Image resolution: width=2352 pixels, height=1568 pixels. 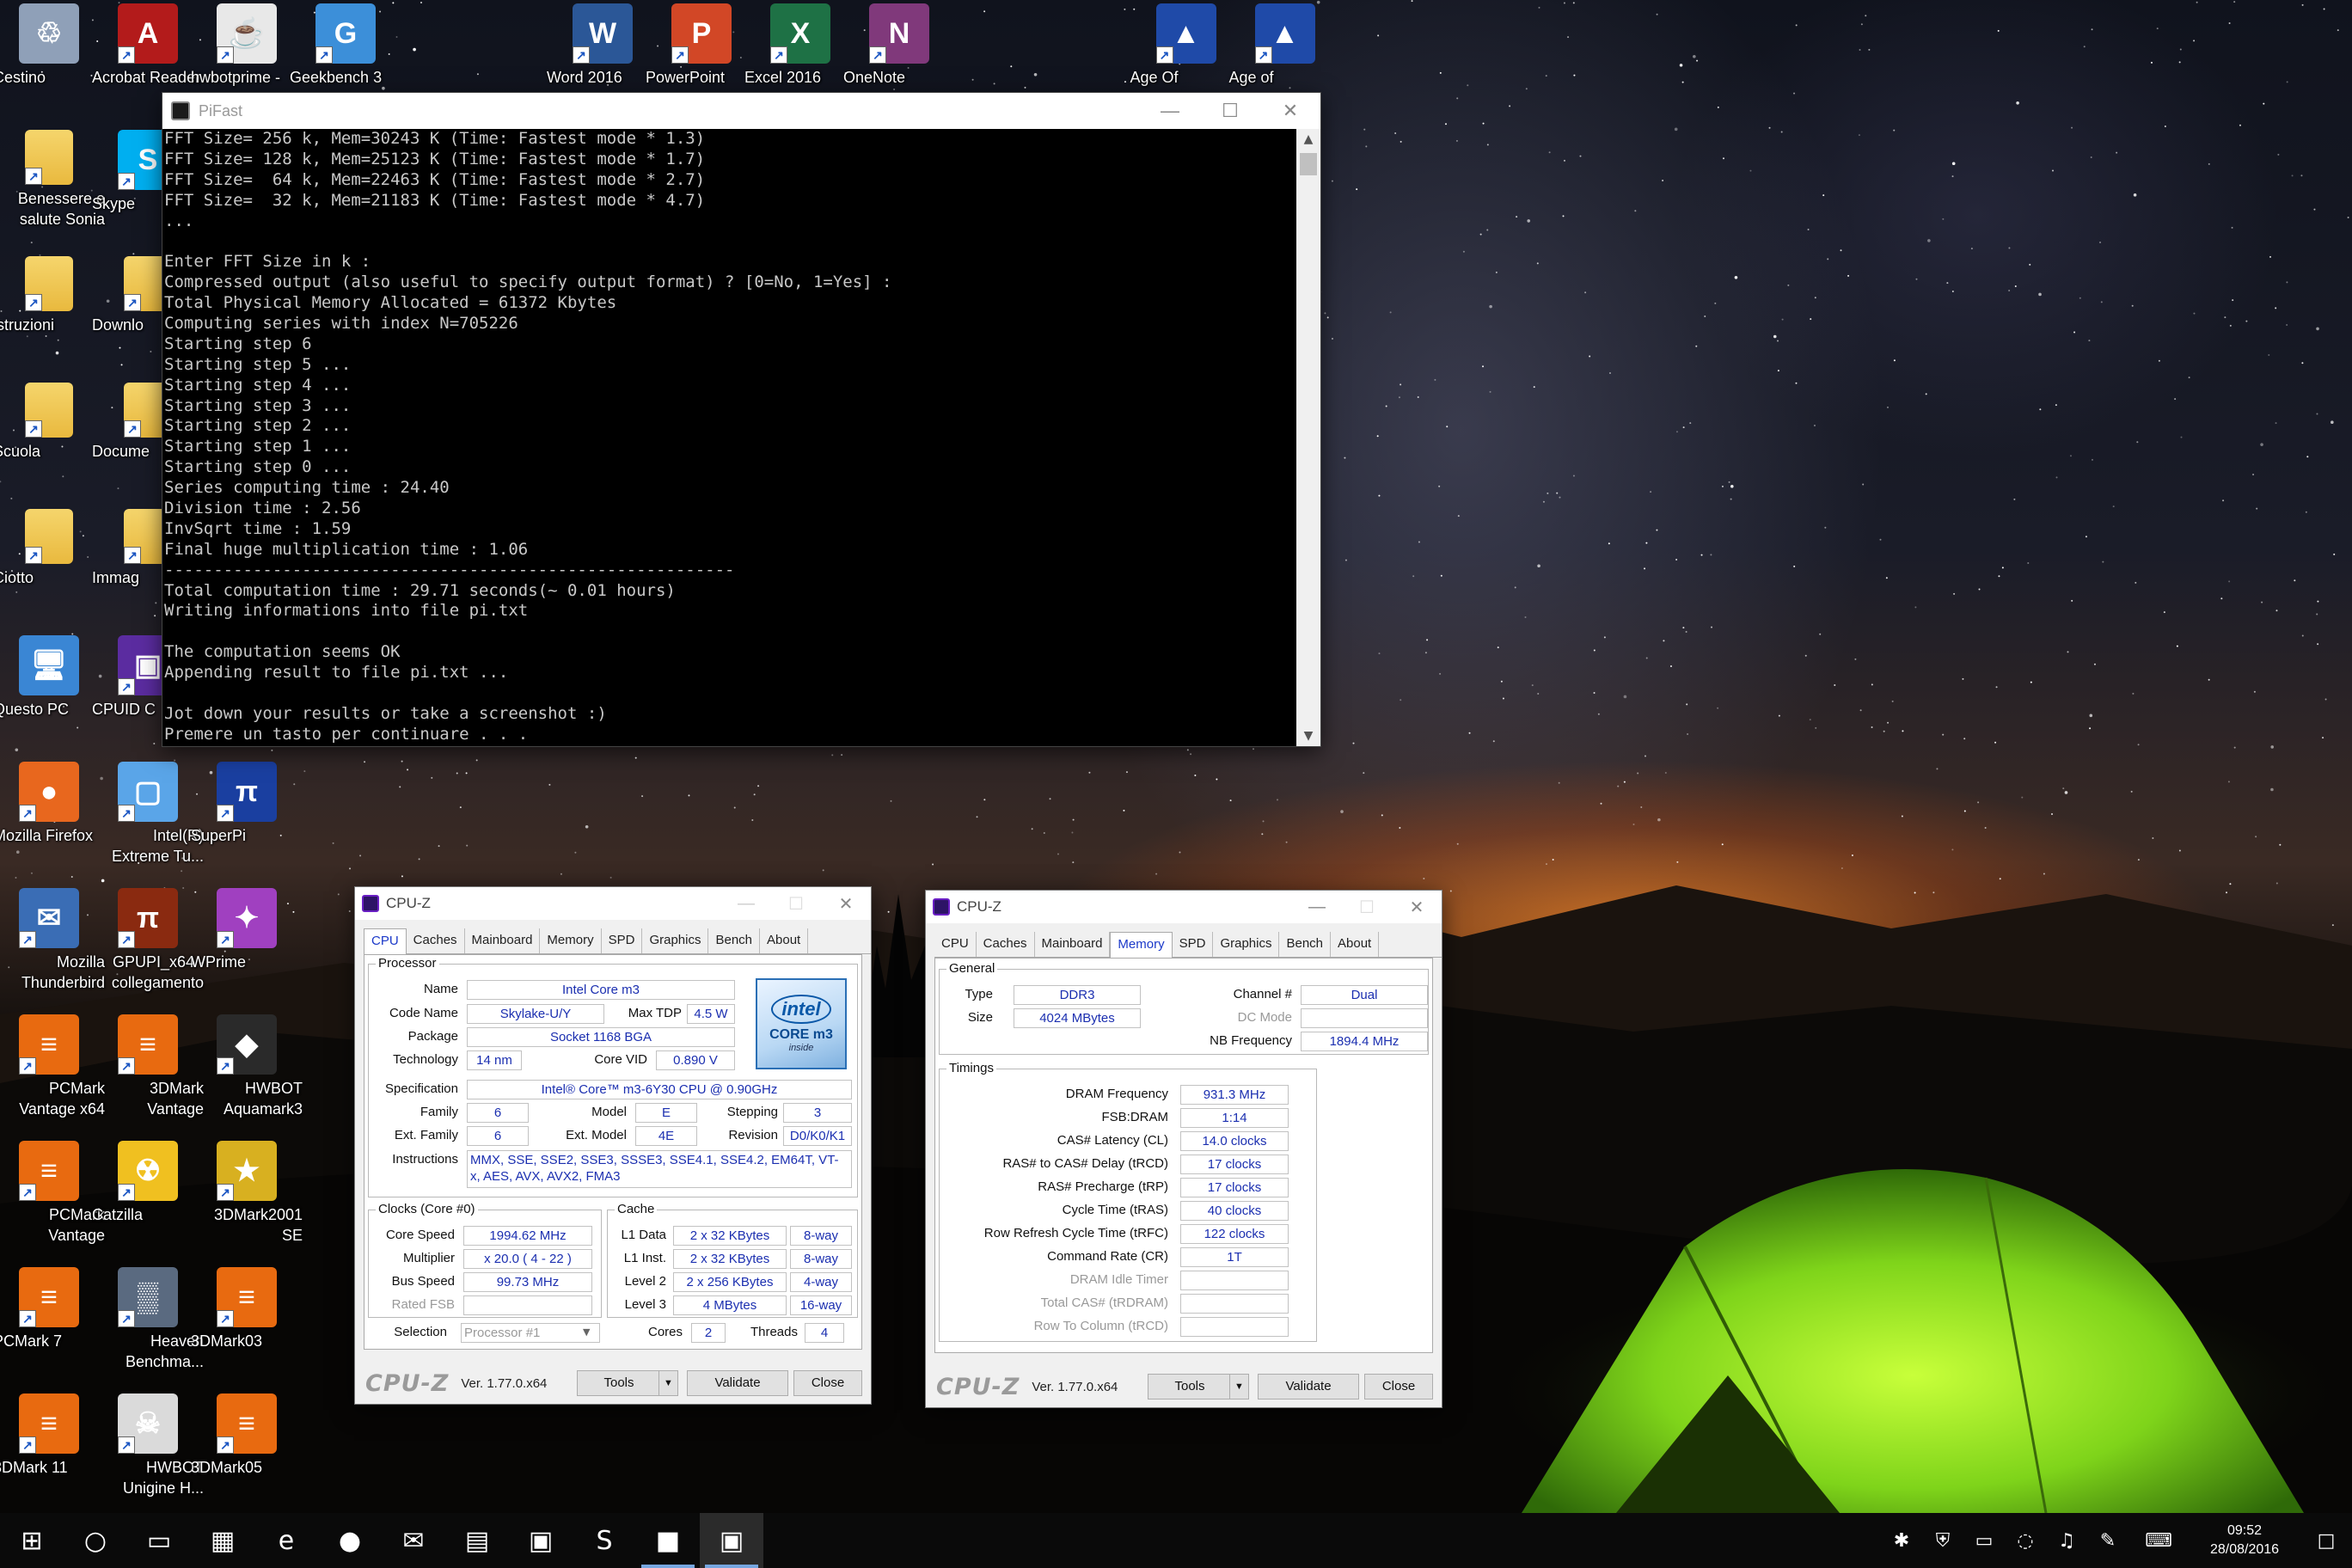 What do you see at coordinates (2107, 1541) in the screenshot?
I see `pen-icon: ✎` at bounding box center [2107, 1541].